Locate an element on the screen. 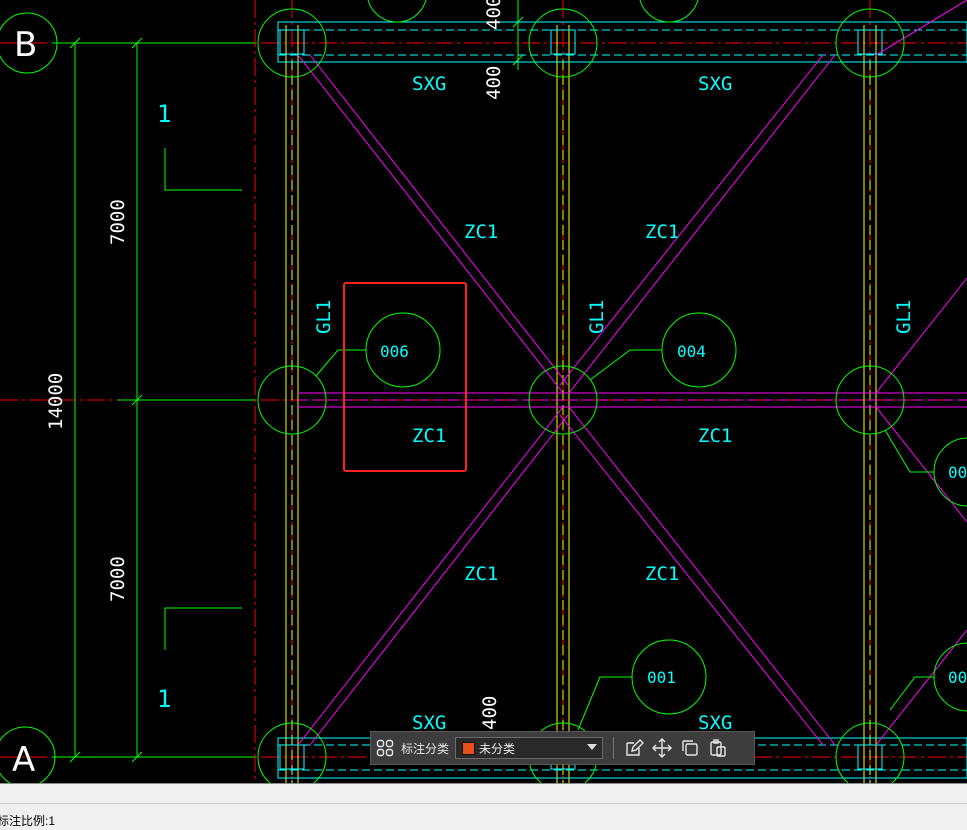 This screenshot has height=830, width=967. toolbar-divider is located at coordinates (614, 748).